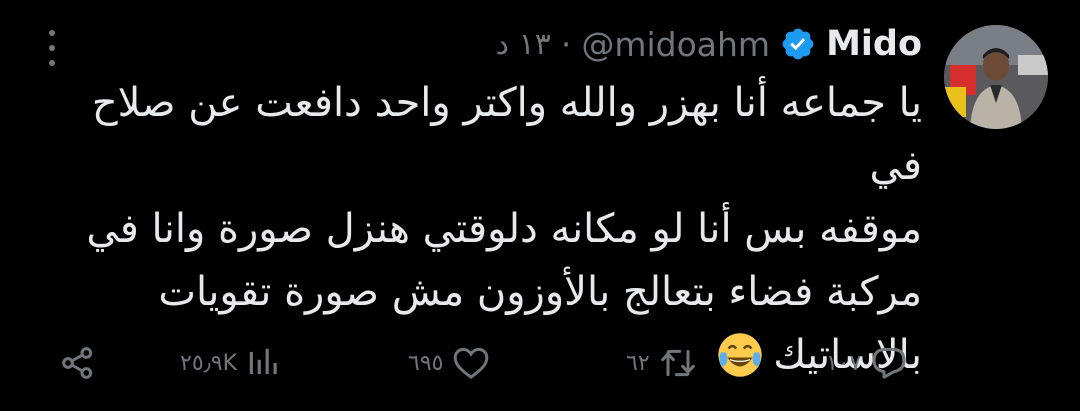 This screenshot has height=411, width=1080. I want to click on retweet-button: ٦٢, so click(662, 363).